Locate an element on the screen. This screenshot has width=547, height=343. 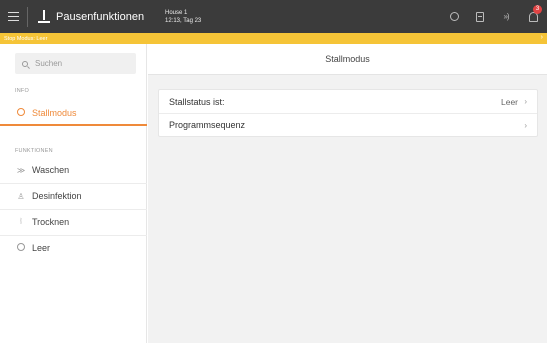
sidebar-item-waschen: ≫ Waschen is located at coordinates (73, 170).